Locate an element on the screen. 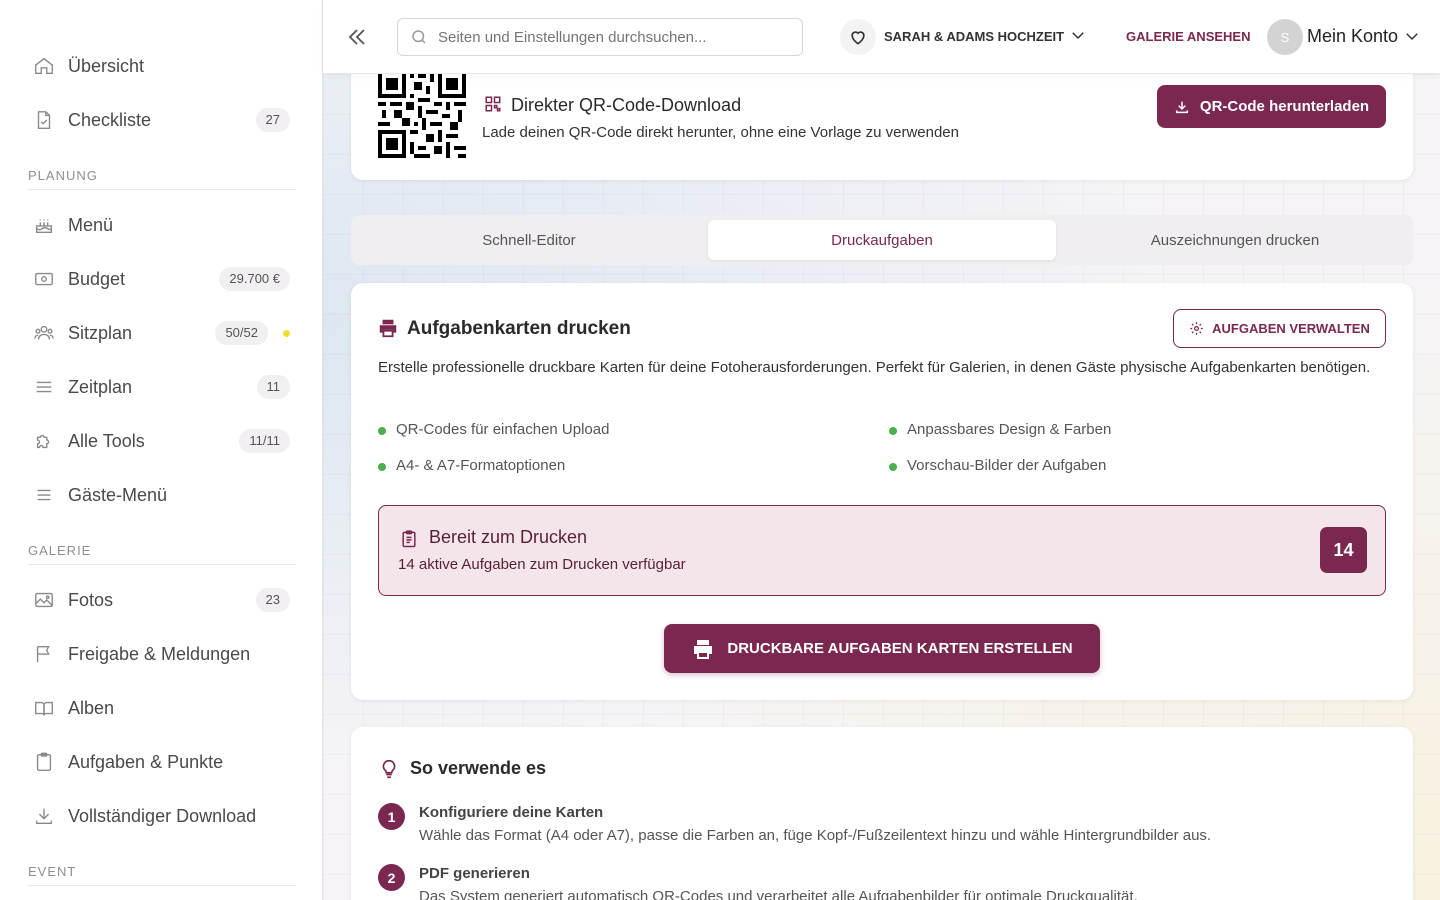 This screenshot has height=900, width=1440. sidebar-item-label: Freigabe & Meldungen is located at coordinates (159, 653).